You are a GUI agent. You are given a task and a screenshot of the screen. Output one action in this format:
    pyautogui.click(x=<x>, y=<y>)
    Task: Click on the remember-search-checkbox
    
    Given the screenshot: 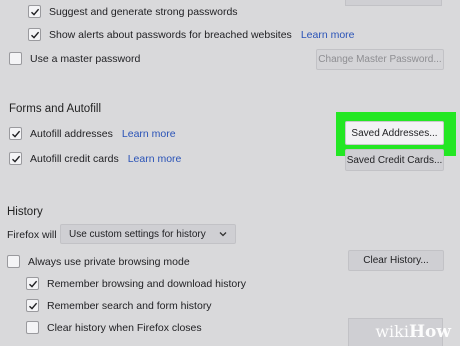 What is the action you would take?
    pyautogui.click(x=32, y=305)
    